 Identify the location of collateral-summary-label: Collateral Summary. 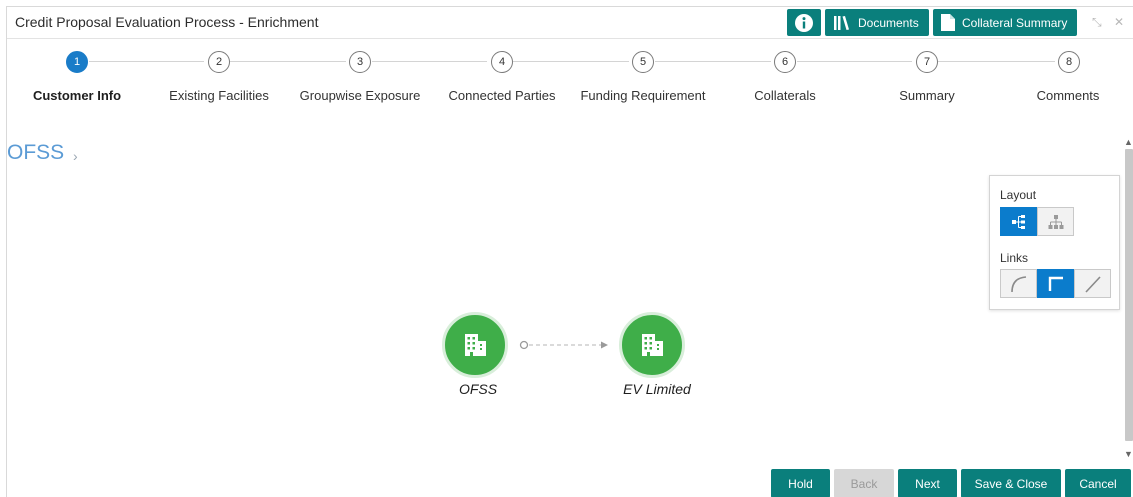
(1015, 22).